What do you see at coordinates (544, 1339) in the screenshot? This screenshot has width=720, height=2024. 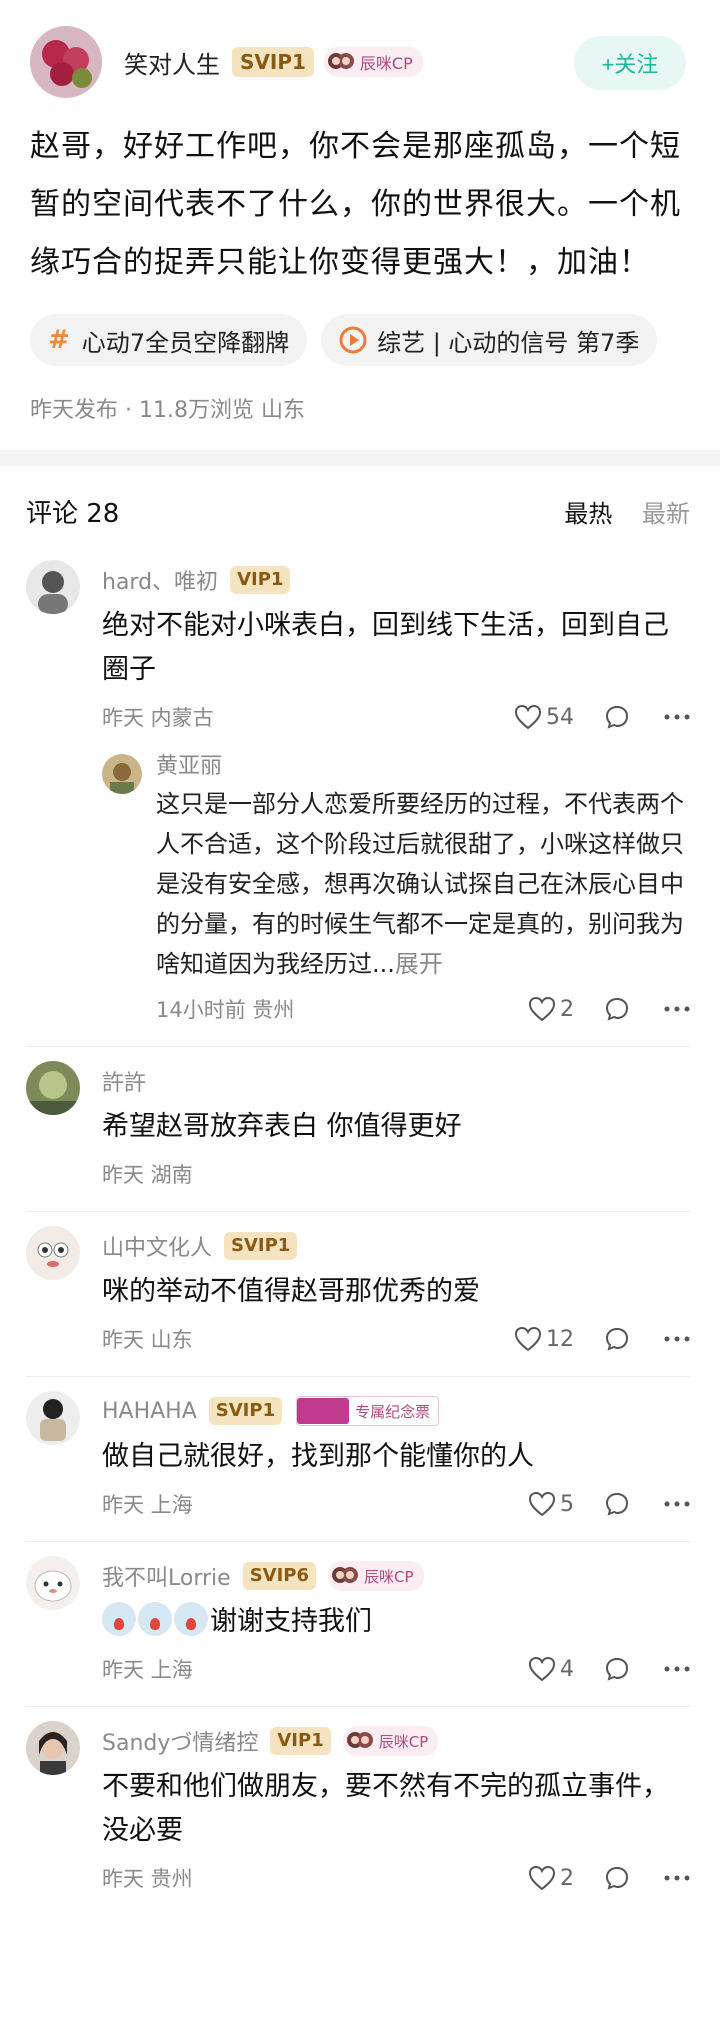 I see `like-button: 12` at bounding box center [544, 1339].